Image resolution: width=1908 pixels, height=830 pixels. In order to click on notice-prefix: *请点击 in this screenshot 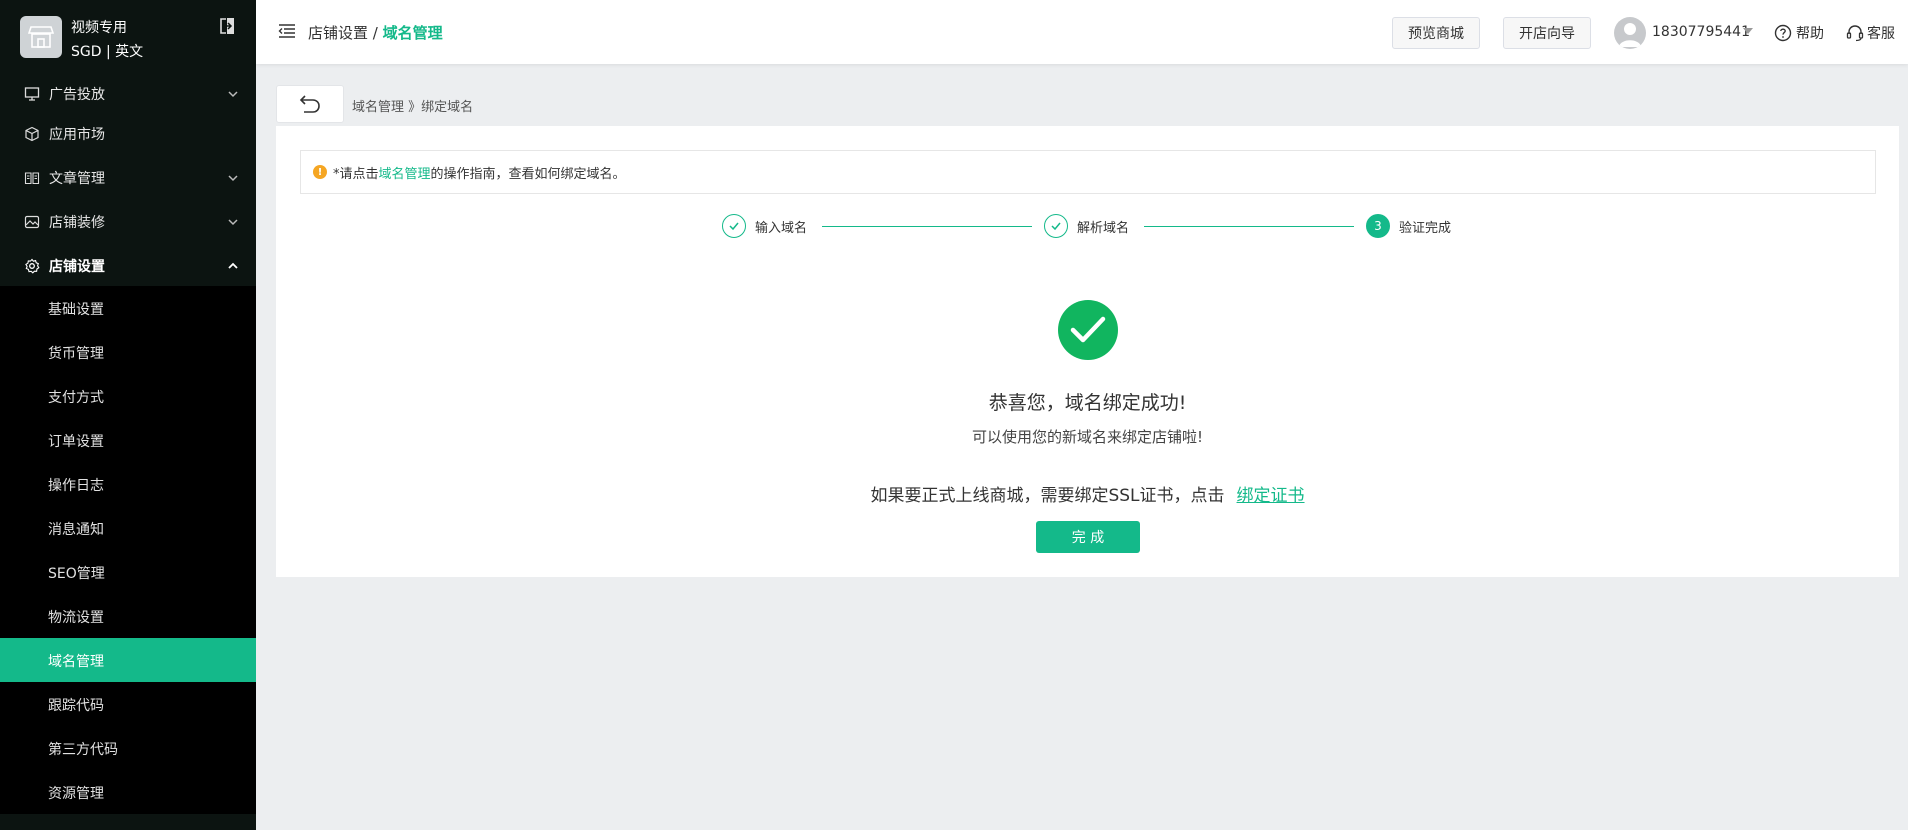, I will do `click(356, 174)`.